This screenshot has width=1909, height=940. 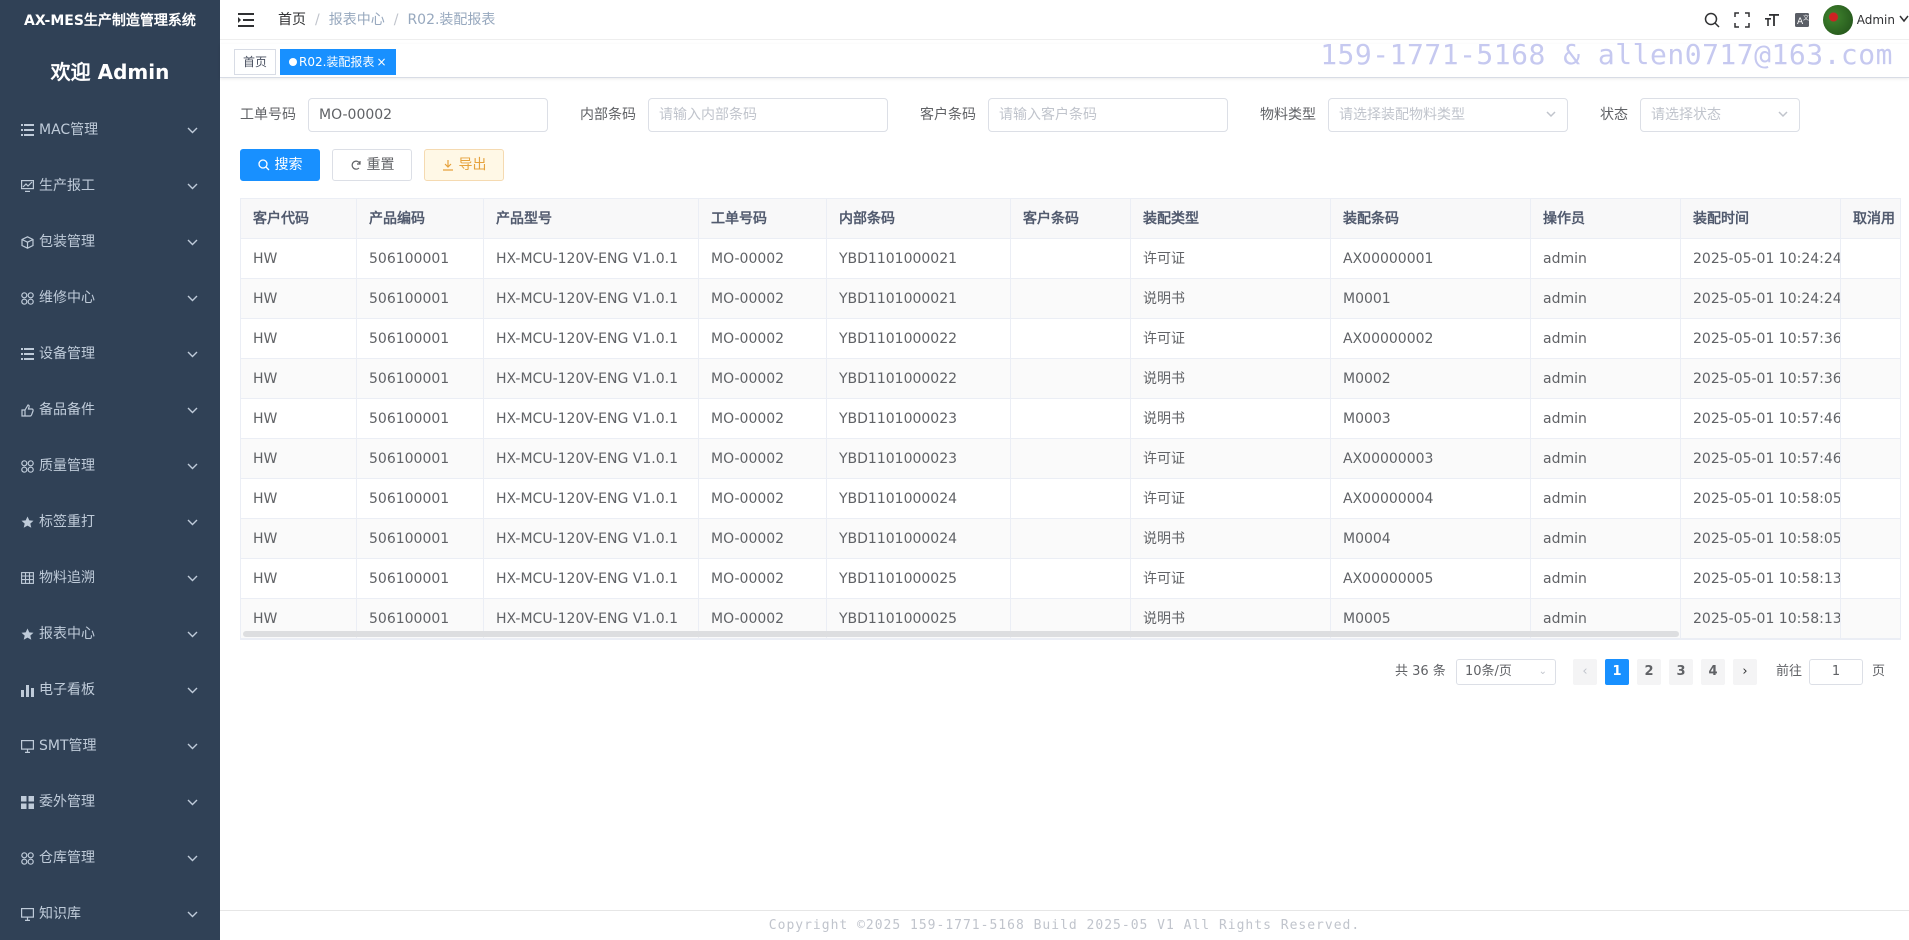 What do you see at coordinates (338, 62) in the screenshot?
I see `tag-assembly-report: R02.装配报表 ×` at bounding box center [338, 62].